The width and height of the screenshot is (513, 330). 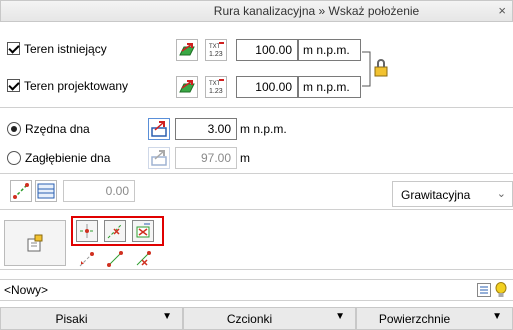 I want to click on existing-terrain-value: 100.00, so click(x=267, y=50).